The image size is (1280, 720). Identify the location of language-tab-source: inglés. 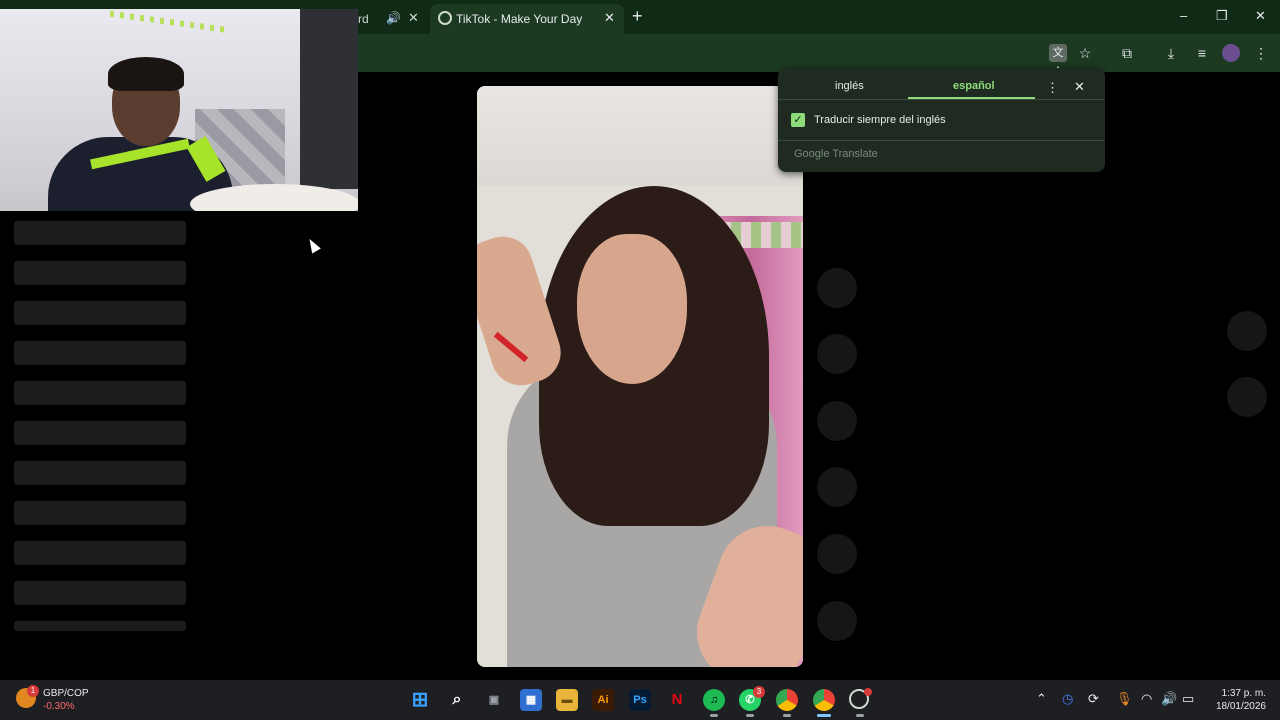
(849, 86).